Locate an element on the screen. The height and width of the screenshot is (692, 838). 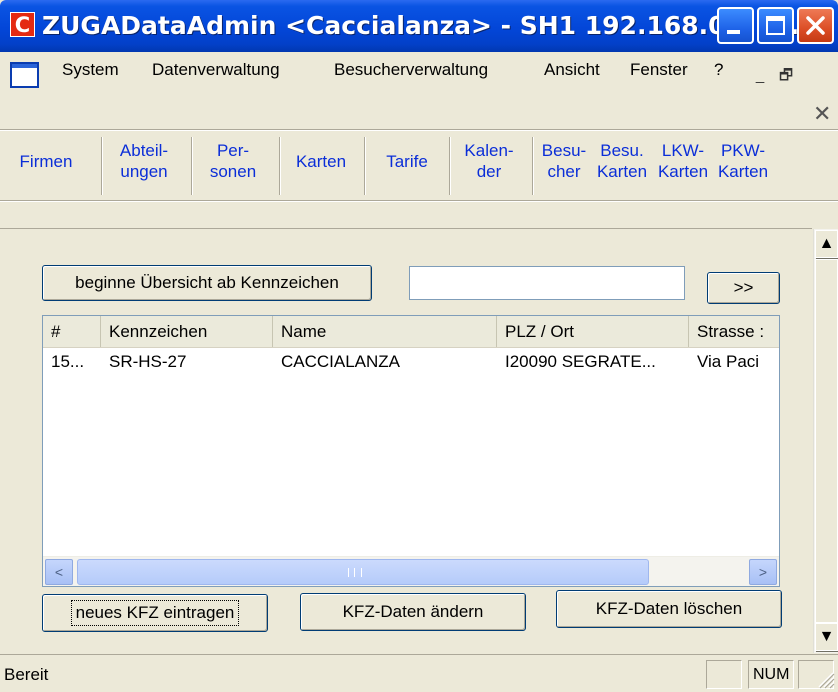
tab-label: Abteil- ungen is located at coordinates (144, 161).